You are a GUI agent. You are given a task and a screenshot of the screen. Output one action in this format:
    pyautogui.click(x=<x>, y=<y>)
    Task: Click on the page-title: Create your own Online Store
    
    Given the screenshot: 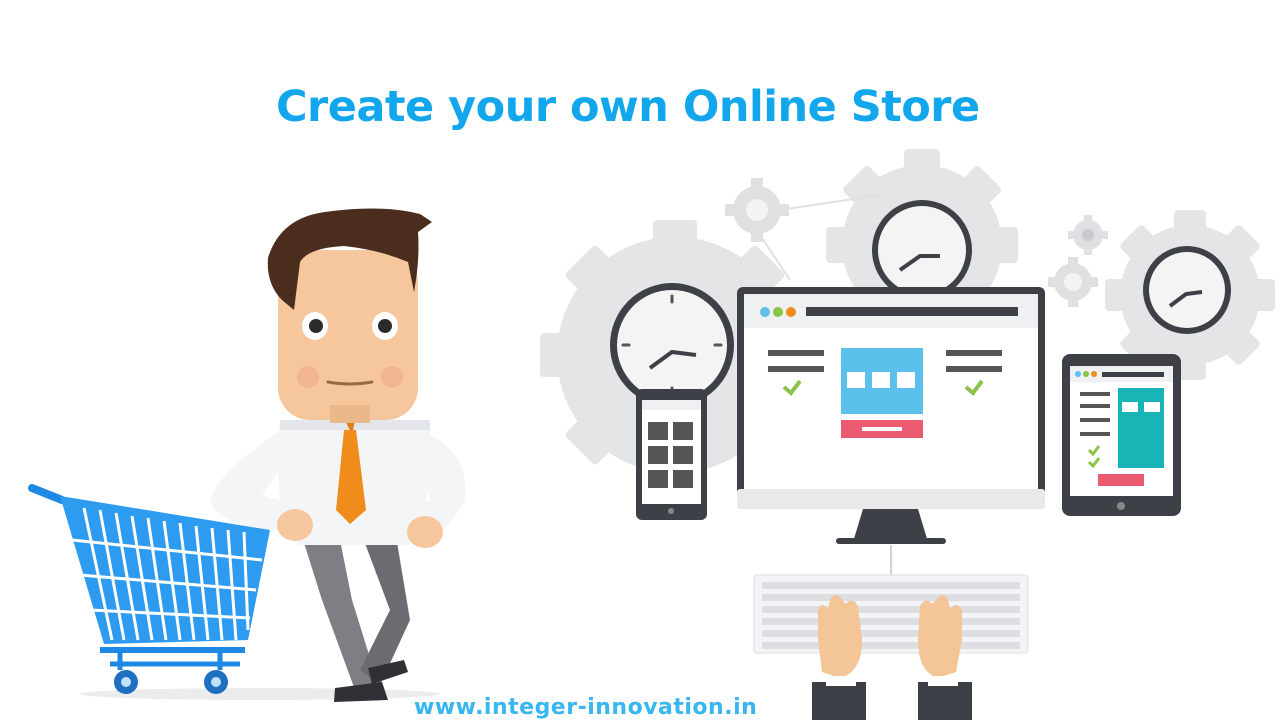 What is the action you would take?
    pyautogui.click(x=628, y=107)
    